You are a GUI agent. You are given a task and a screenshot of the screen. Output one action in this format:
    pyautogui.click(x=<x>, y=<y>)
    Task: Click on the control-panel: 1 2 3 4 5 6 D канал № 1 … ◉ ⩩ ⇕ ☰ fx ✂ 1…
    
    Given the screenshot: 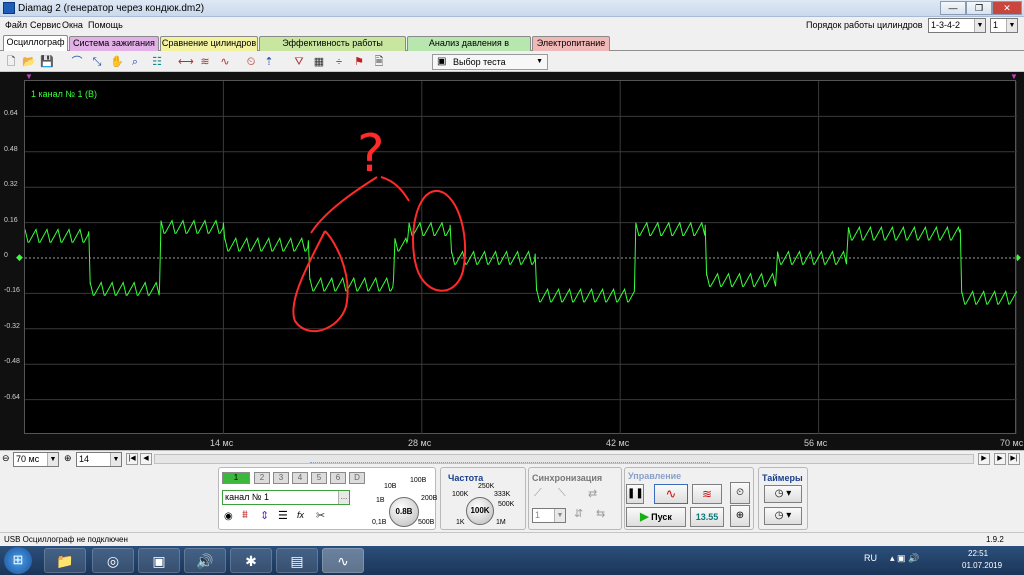 What is the action you would take?
    pyautogui.click(x=513, y=498)
    